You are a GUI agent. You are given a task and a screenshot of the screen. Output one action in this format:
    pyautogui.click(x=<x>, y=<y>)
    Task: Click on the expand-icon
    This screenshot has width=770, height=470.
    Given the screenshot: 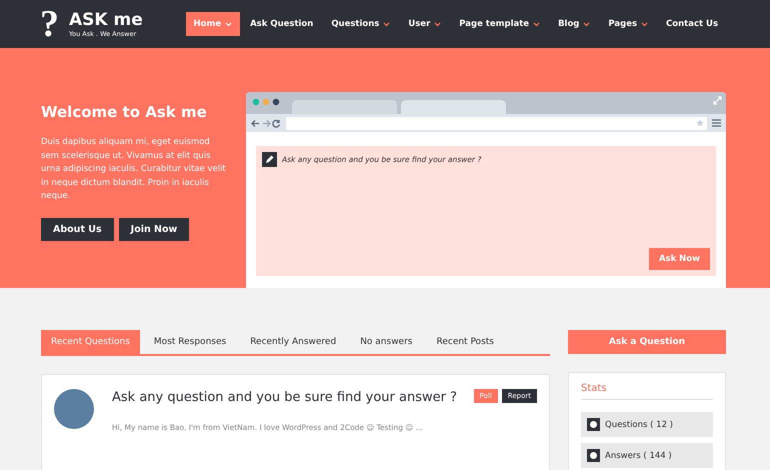 What is the action you would take?
    pyautogui.click(x=717, y=100)
    